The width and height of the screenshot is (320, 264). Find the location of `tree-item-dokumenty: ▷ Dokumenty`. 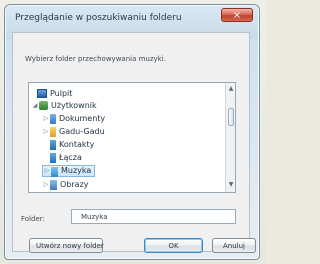

tree-item-dokumenty: ▷ Dokumenty is located at coordinates (73, 119).